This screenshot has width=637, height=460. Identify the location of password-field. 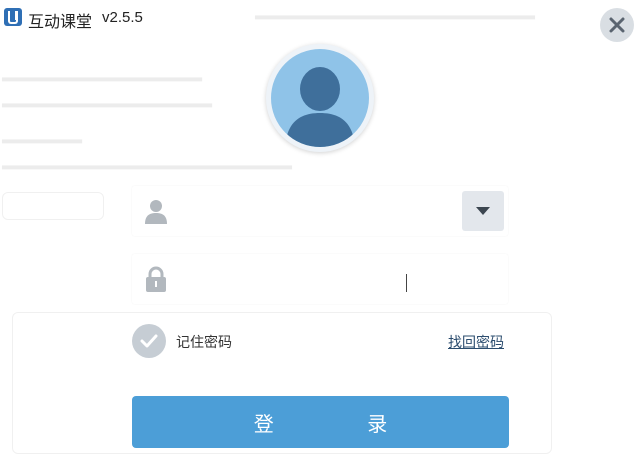
(320, 279).